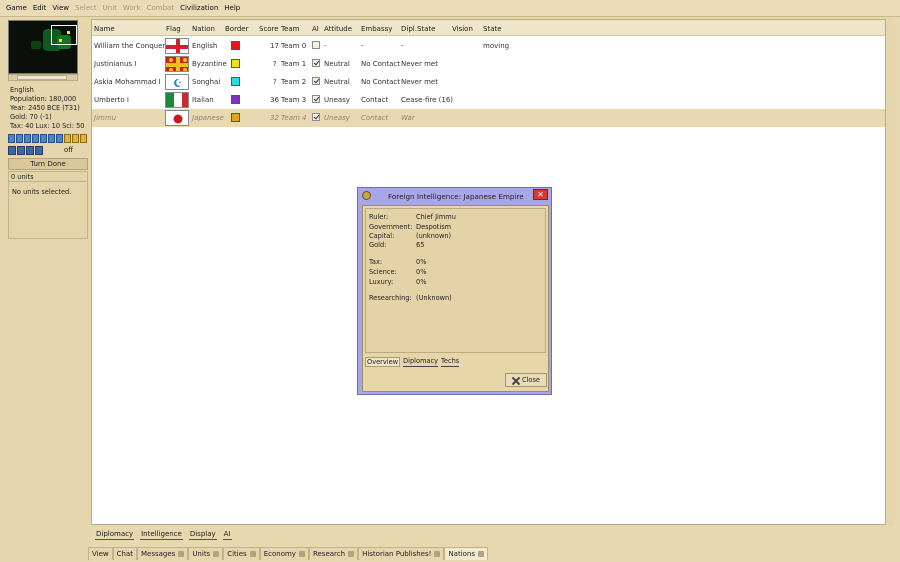 This screenshot has width=900, height=562. I want to click on menu-view: View, so click(60, 8).